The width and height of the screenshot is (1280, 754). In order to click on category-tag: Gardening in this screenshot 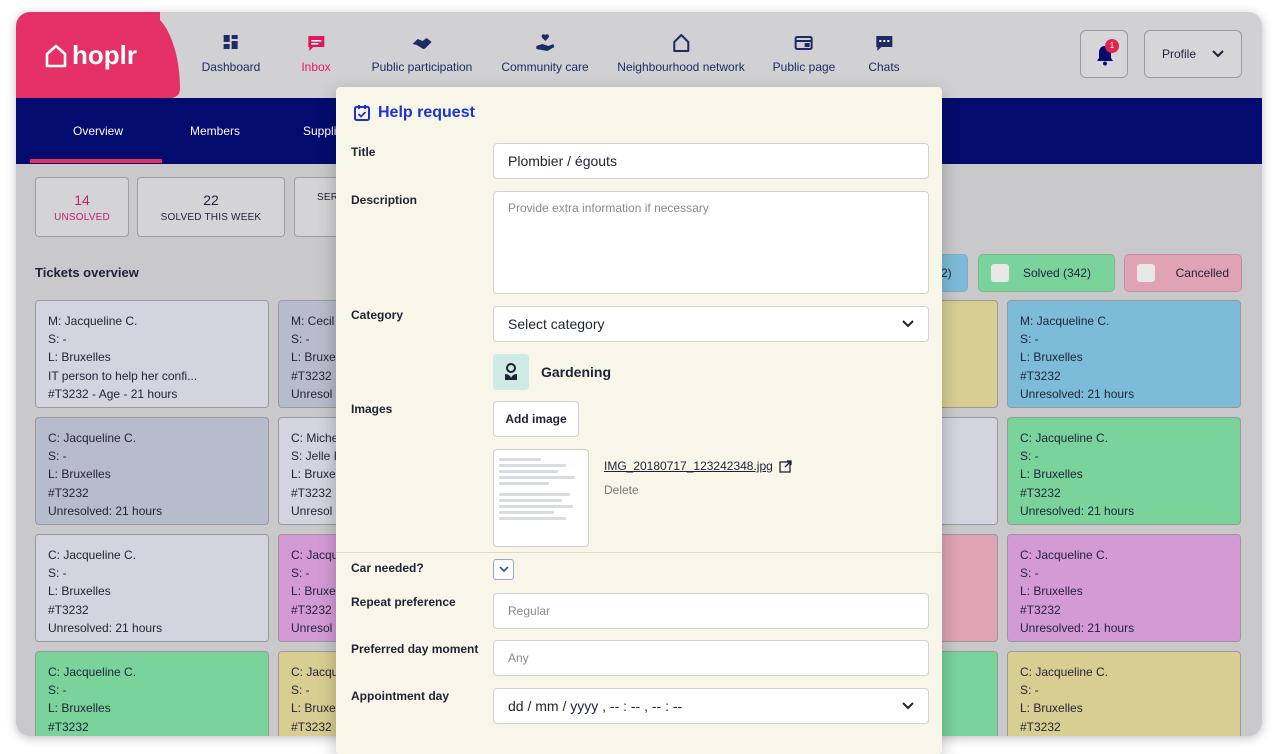, I will do `click(552, 372)`.